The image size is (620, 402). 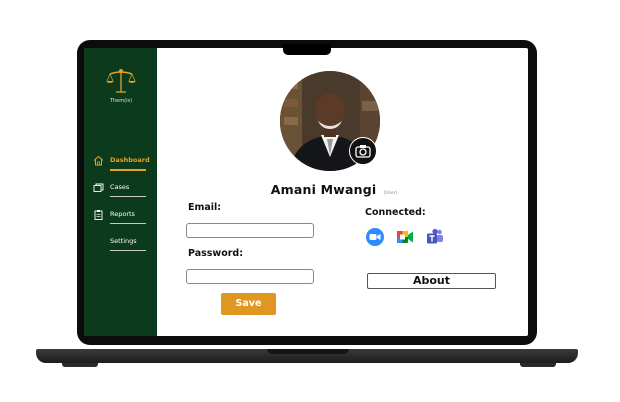 I want to click on profile-role: (User), so click(x=390, y=193).